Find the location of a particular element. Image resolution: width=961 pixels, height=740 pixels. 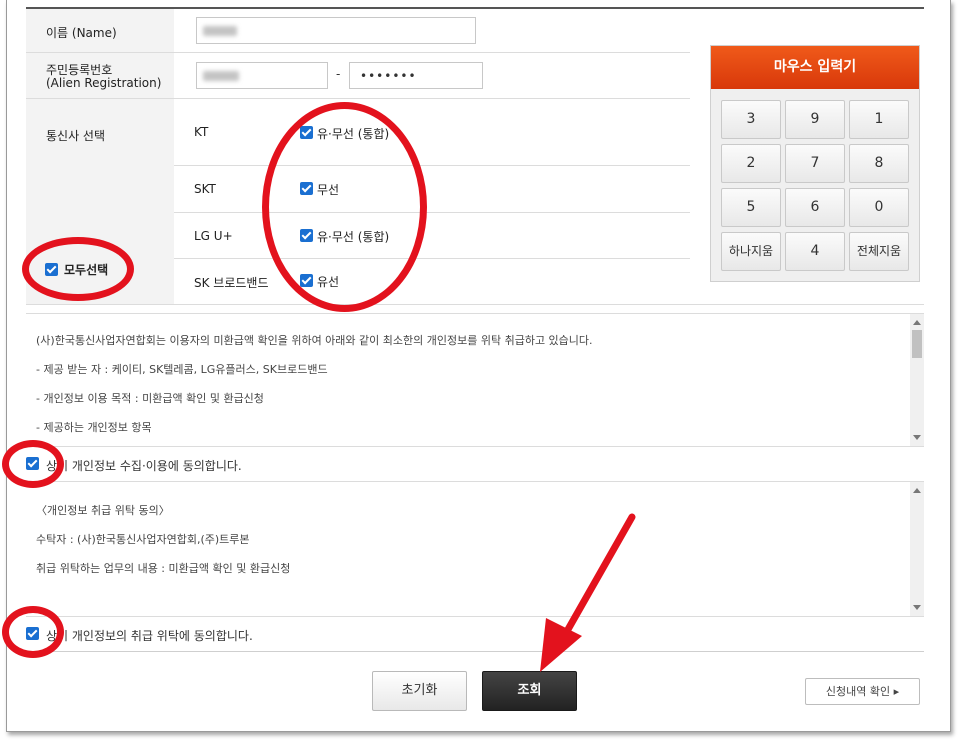

annotation-arrow is located at coordinates (588, 592).